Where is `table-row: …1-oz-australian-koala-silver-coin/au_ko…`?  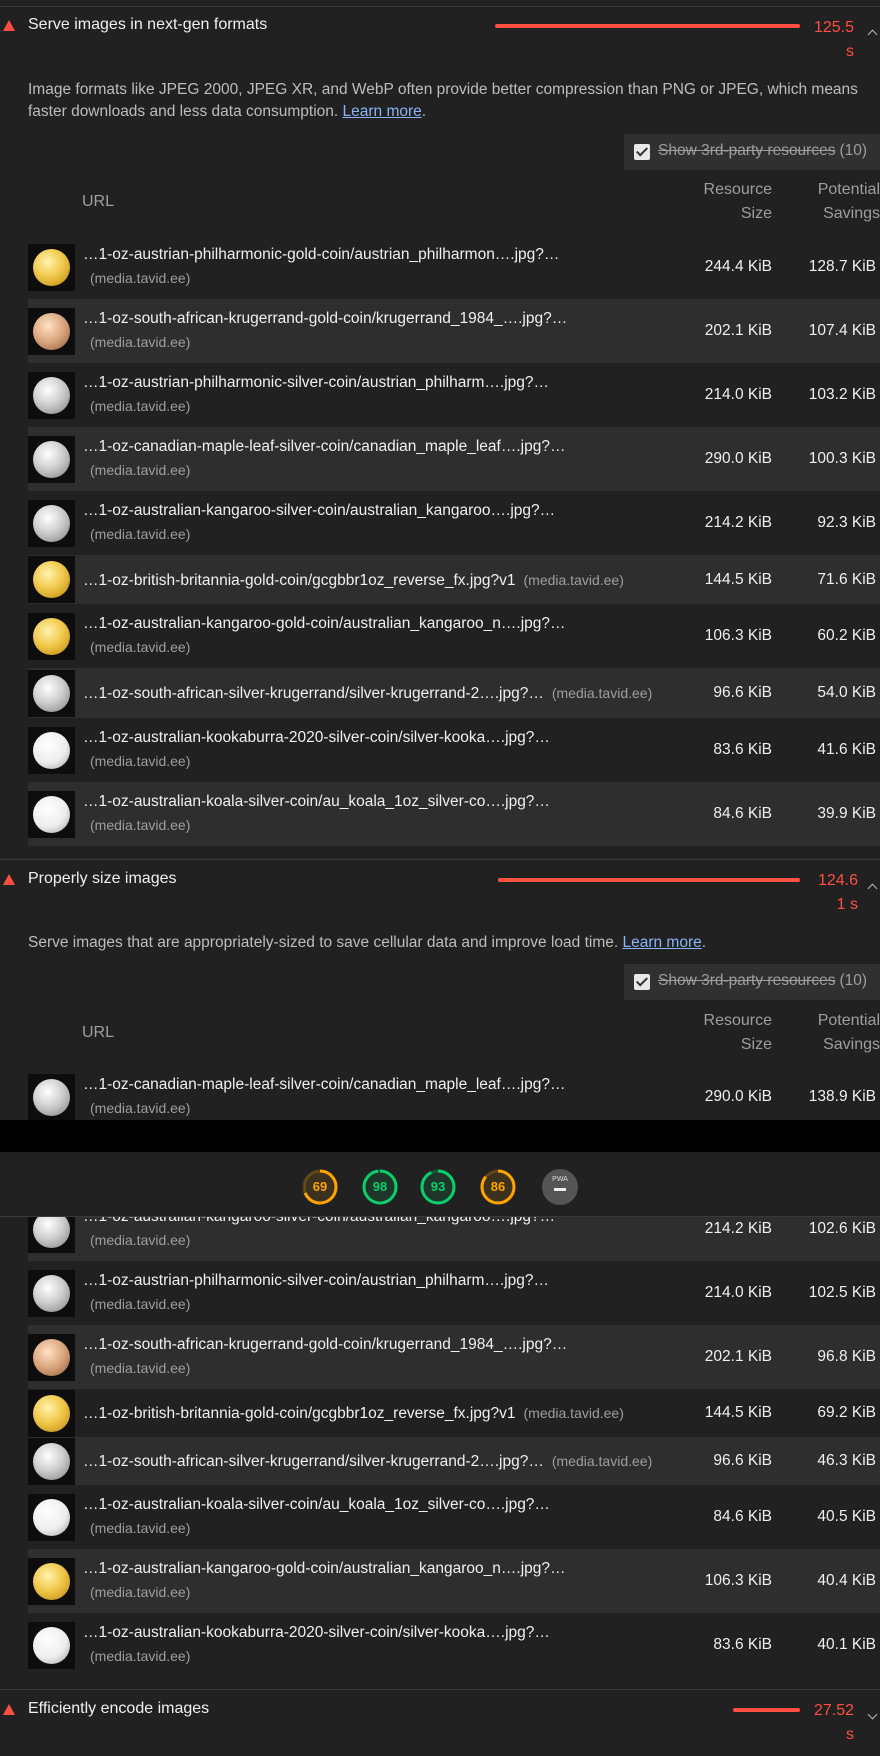 table-row: …1-oz-australian-koala-silver-coin/au_ko… is located at coordinates (454, 814).